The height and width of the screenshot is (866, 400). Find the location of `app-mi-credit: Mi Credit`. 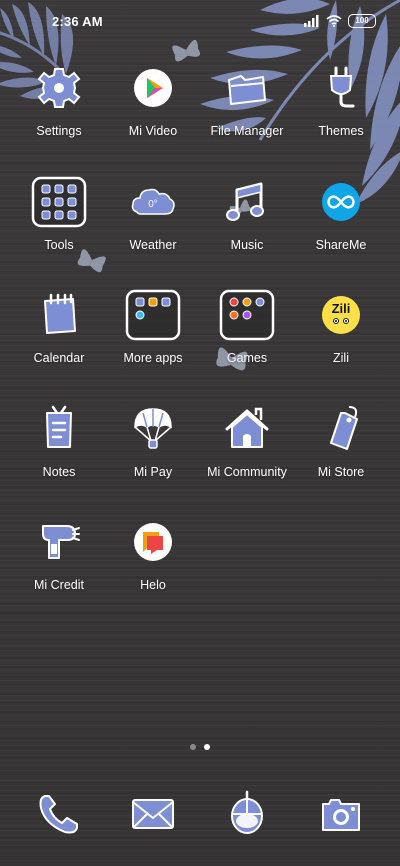

app-mi-credit: Mi Credit is located at coordinates (59, 573).